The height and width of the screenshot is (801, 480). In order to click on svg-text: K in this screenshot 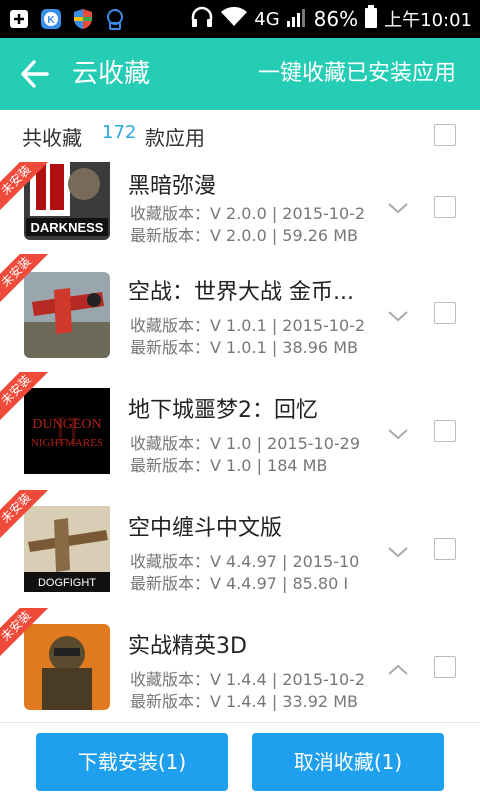, I will do `click(51, 20)`.